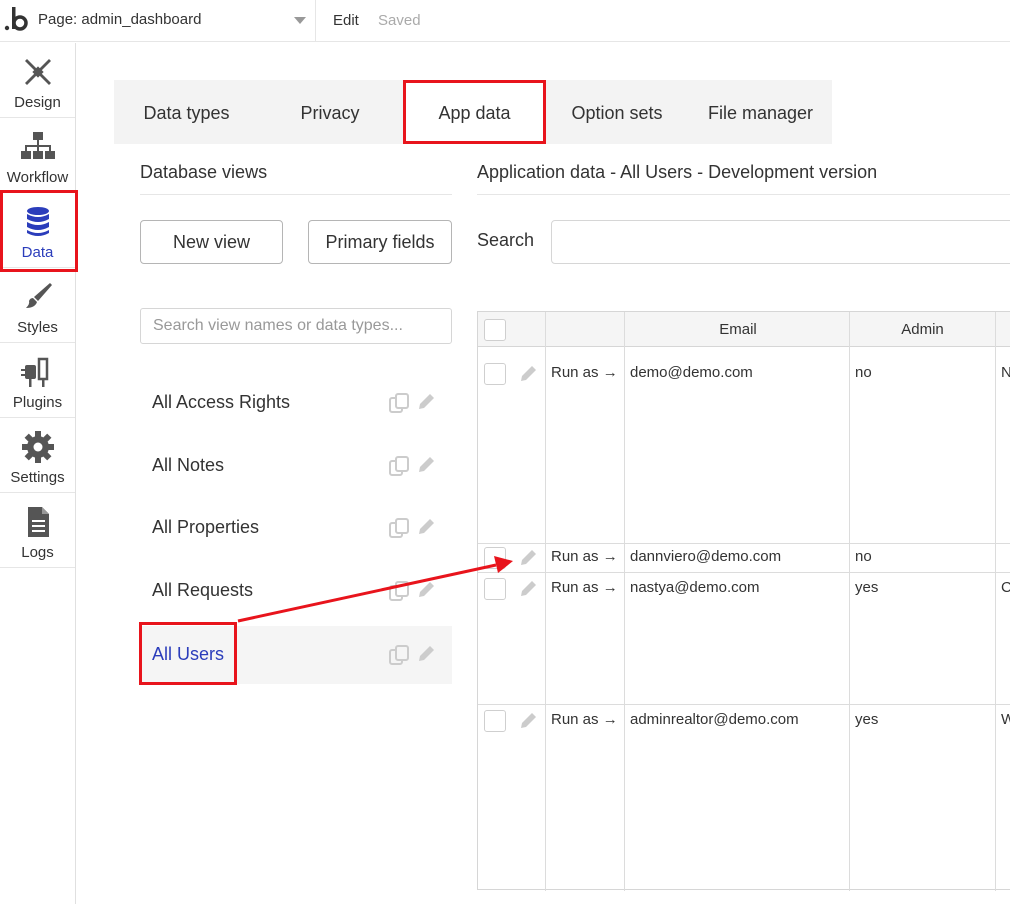  I want to click on extra-cell: N, so click(1005, 372).